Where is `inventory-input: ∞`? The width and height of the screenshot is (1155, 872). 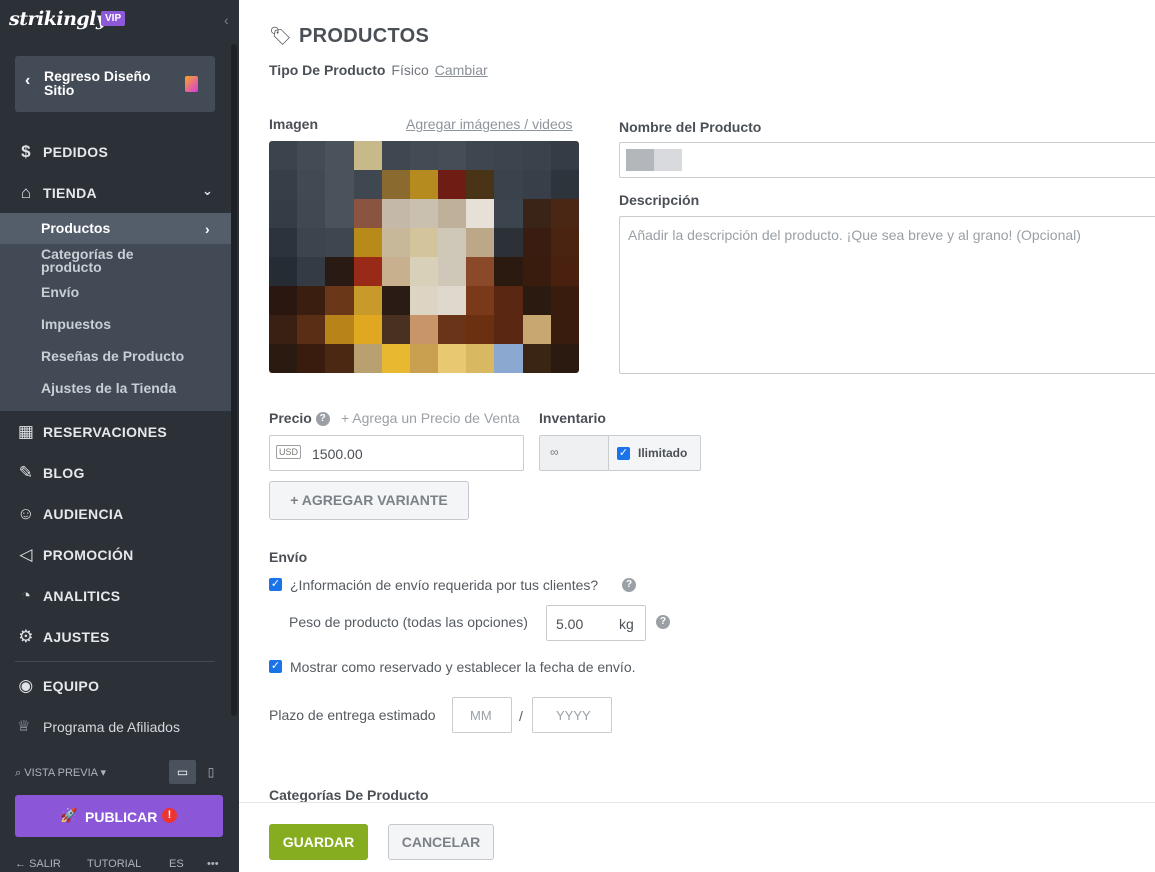 inventory-input: ∞ is located at coordinates (574, 453).